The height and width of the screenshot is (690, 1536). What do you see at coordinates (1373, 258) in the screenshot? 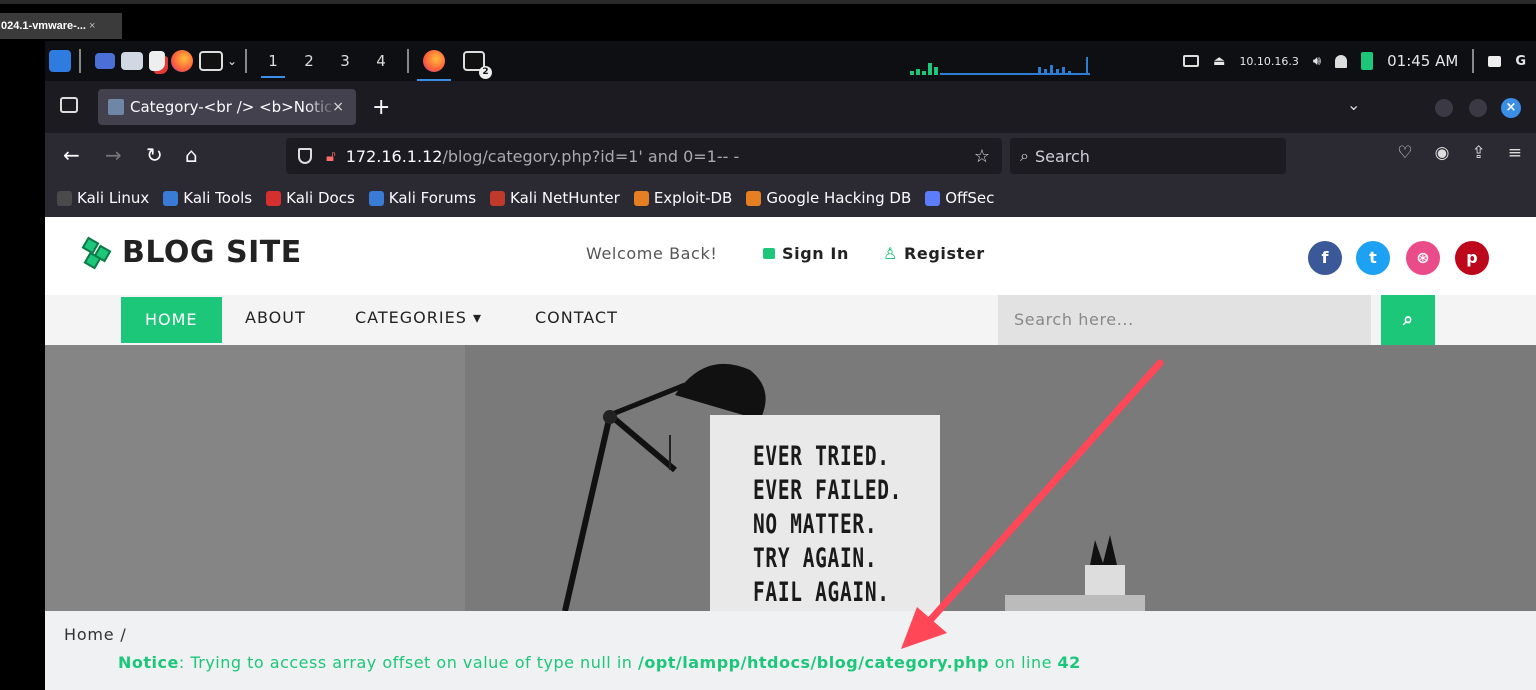
I see `twitter-icon: t` at bounding box center [1373, 258].